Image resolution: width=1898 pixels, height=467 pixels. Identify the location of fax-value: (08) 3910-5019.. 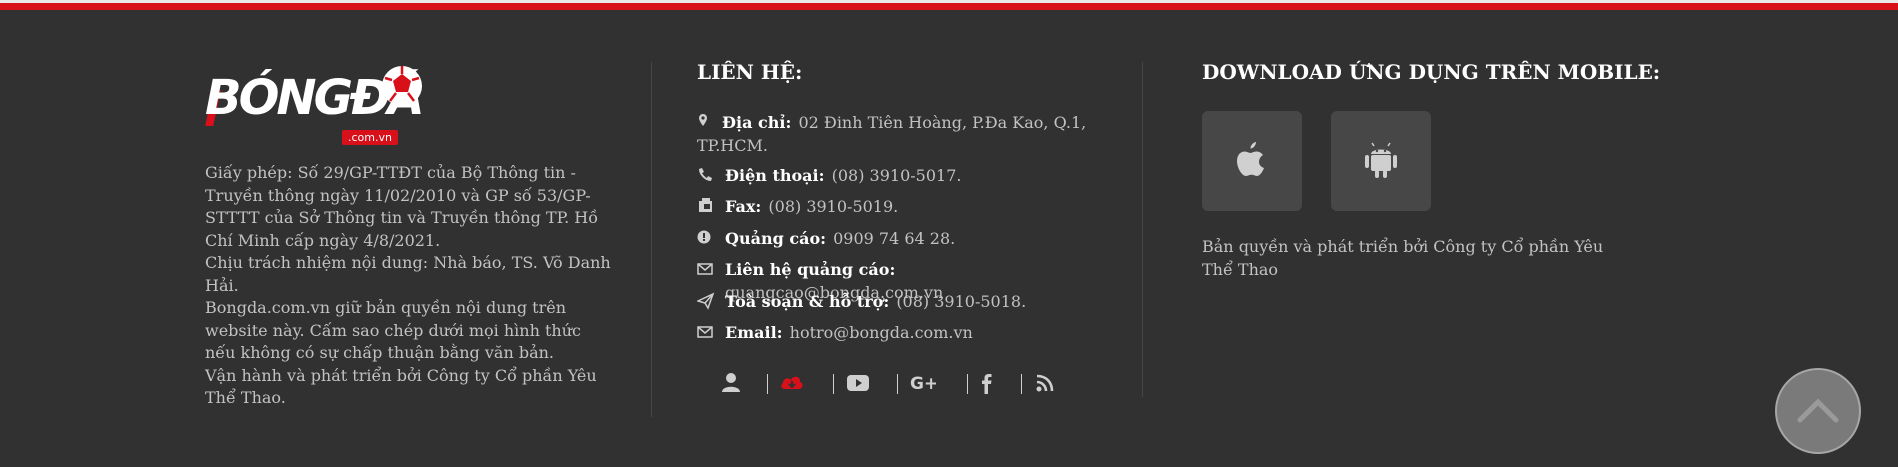
(833, 206).